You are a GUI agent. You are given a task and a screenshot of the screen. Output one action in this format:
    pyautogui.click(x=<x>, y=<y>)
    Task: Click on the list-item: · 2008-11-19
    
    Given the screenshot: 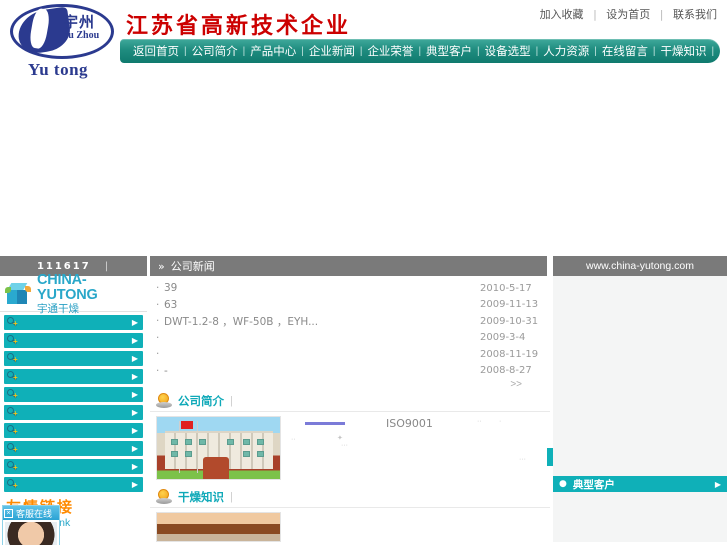 What is the action you would take?
    pyautogui.click(x=350, y=354)
    